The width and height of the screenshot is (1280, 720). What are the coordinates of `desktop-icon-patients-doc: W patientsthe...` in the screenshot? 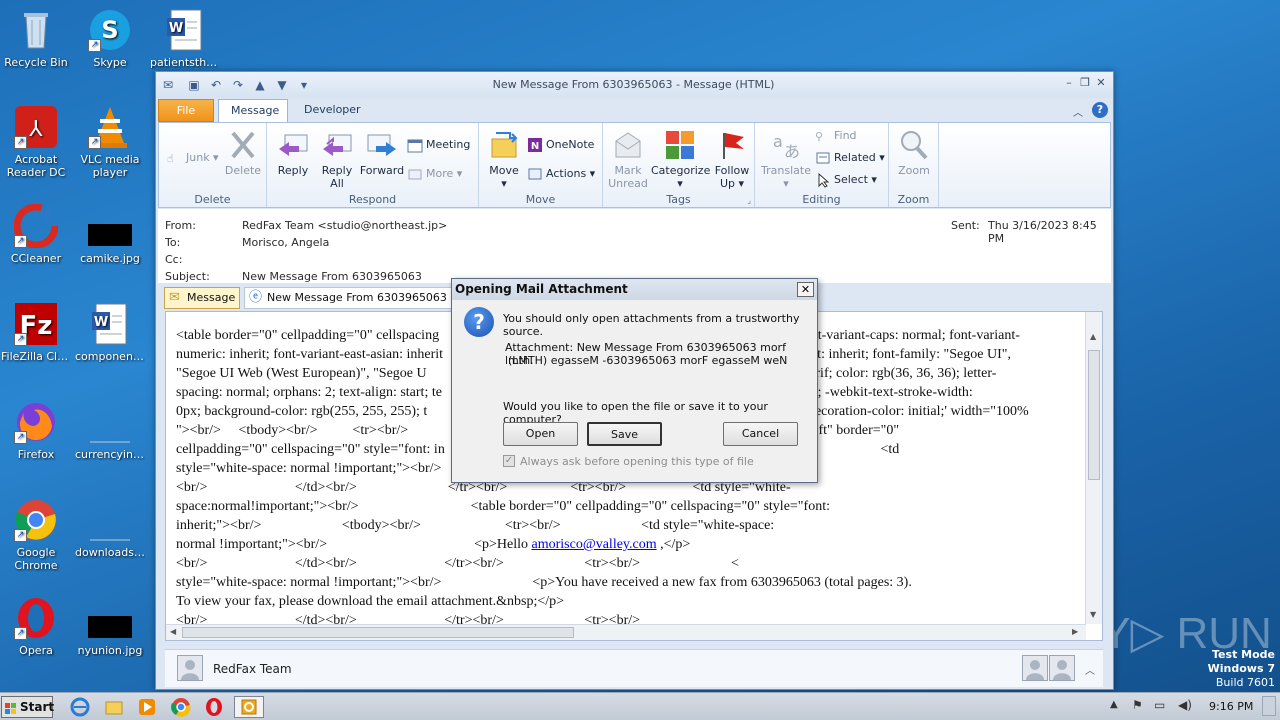 It's located at (185, 38).